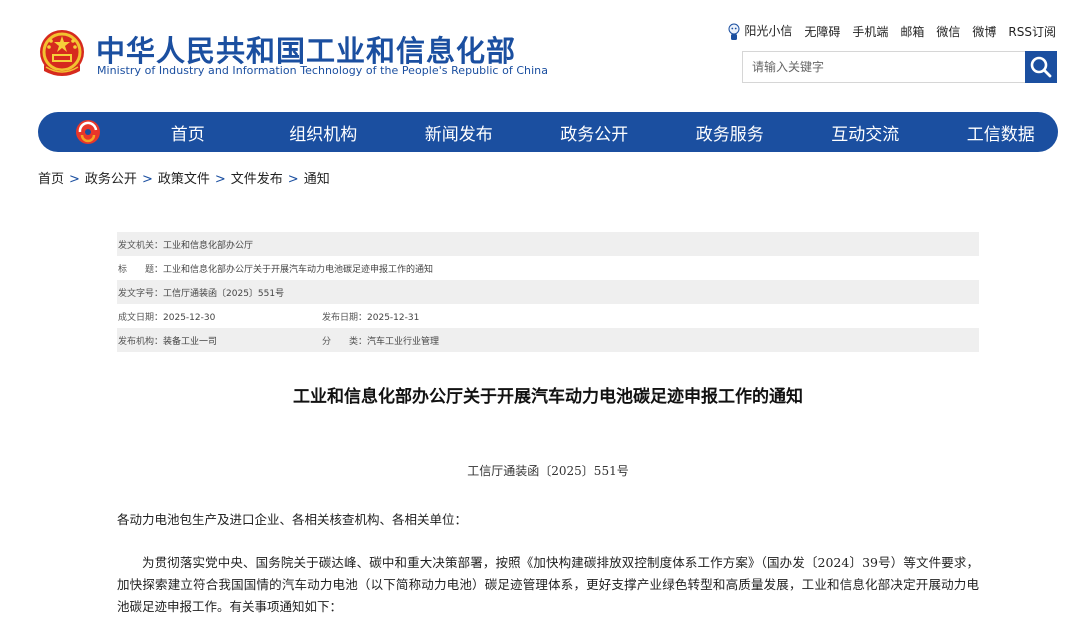 Image resolution: width=1080 pixels, height=633 pixels. I want to click on top-links: 阳光小信 无障碍 手机端 邮箱 微信 微博 RSS订阅, so click(891, 31).